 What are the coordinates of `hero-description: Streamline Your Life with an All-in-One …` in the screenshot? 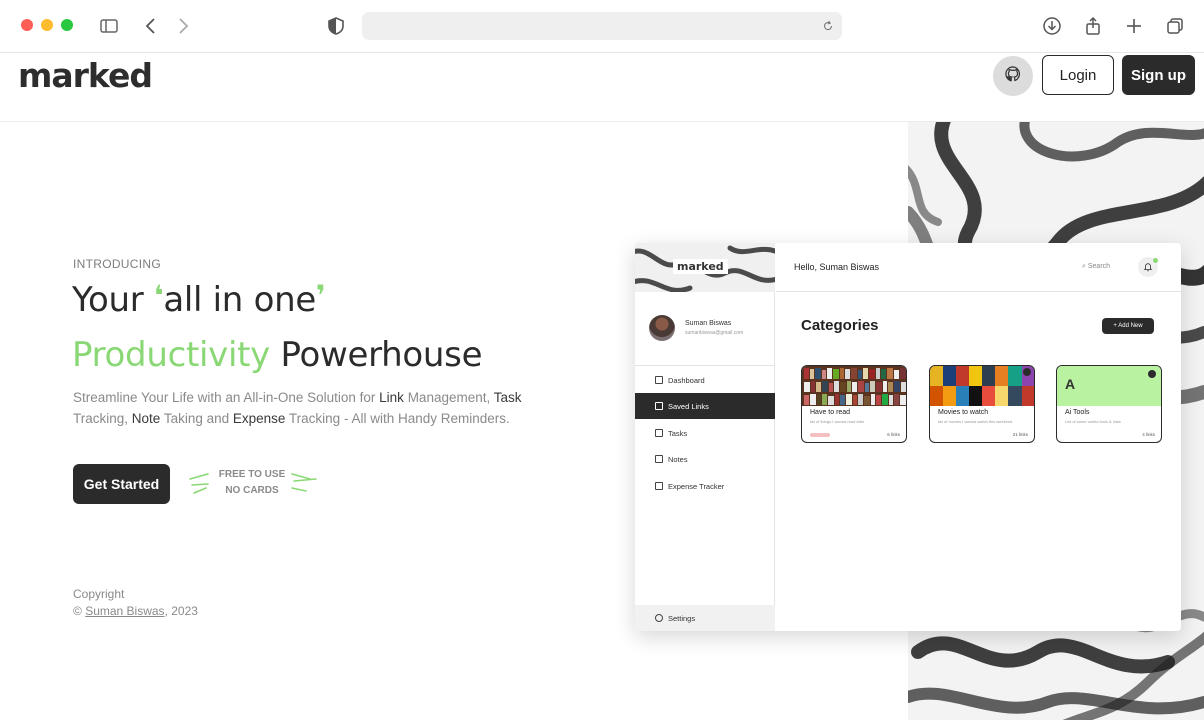 It's located at (313, 408).